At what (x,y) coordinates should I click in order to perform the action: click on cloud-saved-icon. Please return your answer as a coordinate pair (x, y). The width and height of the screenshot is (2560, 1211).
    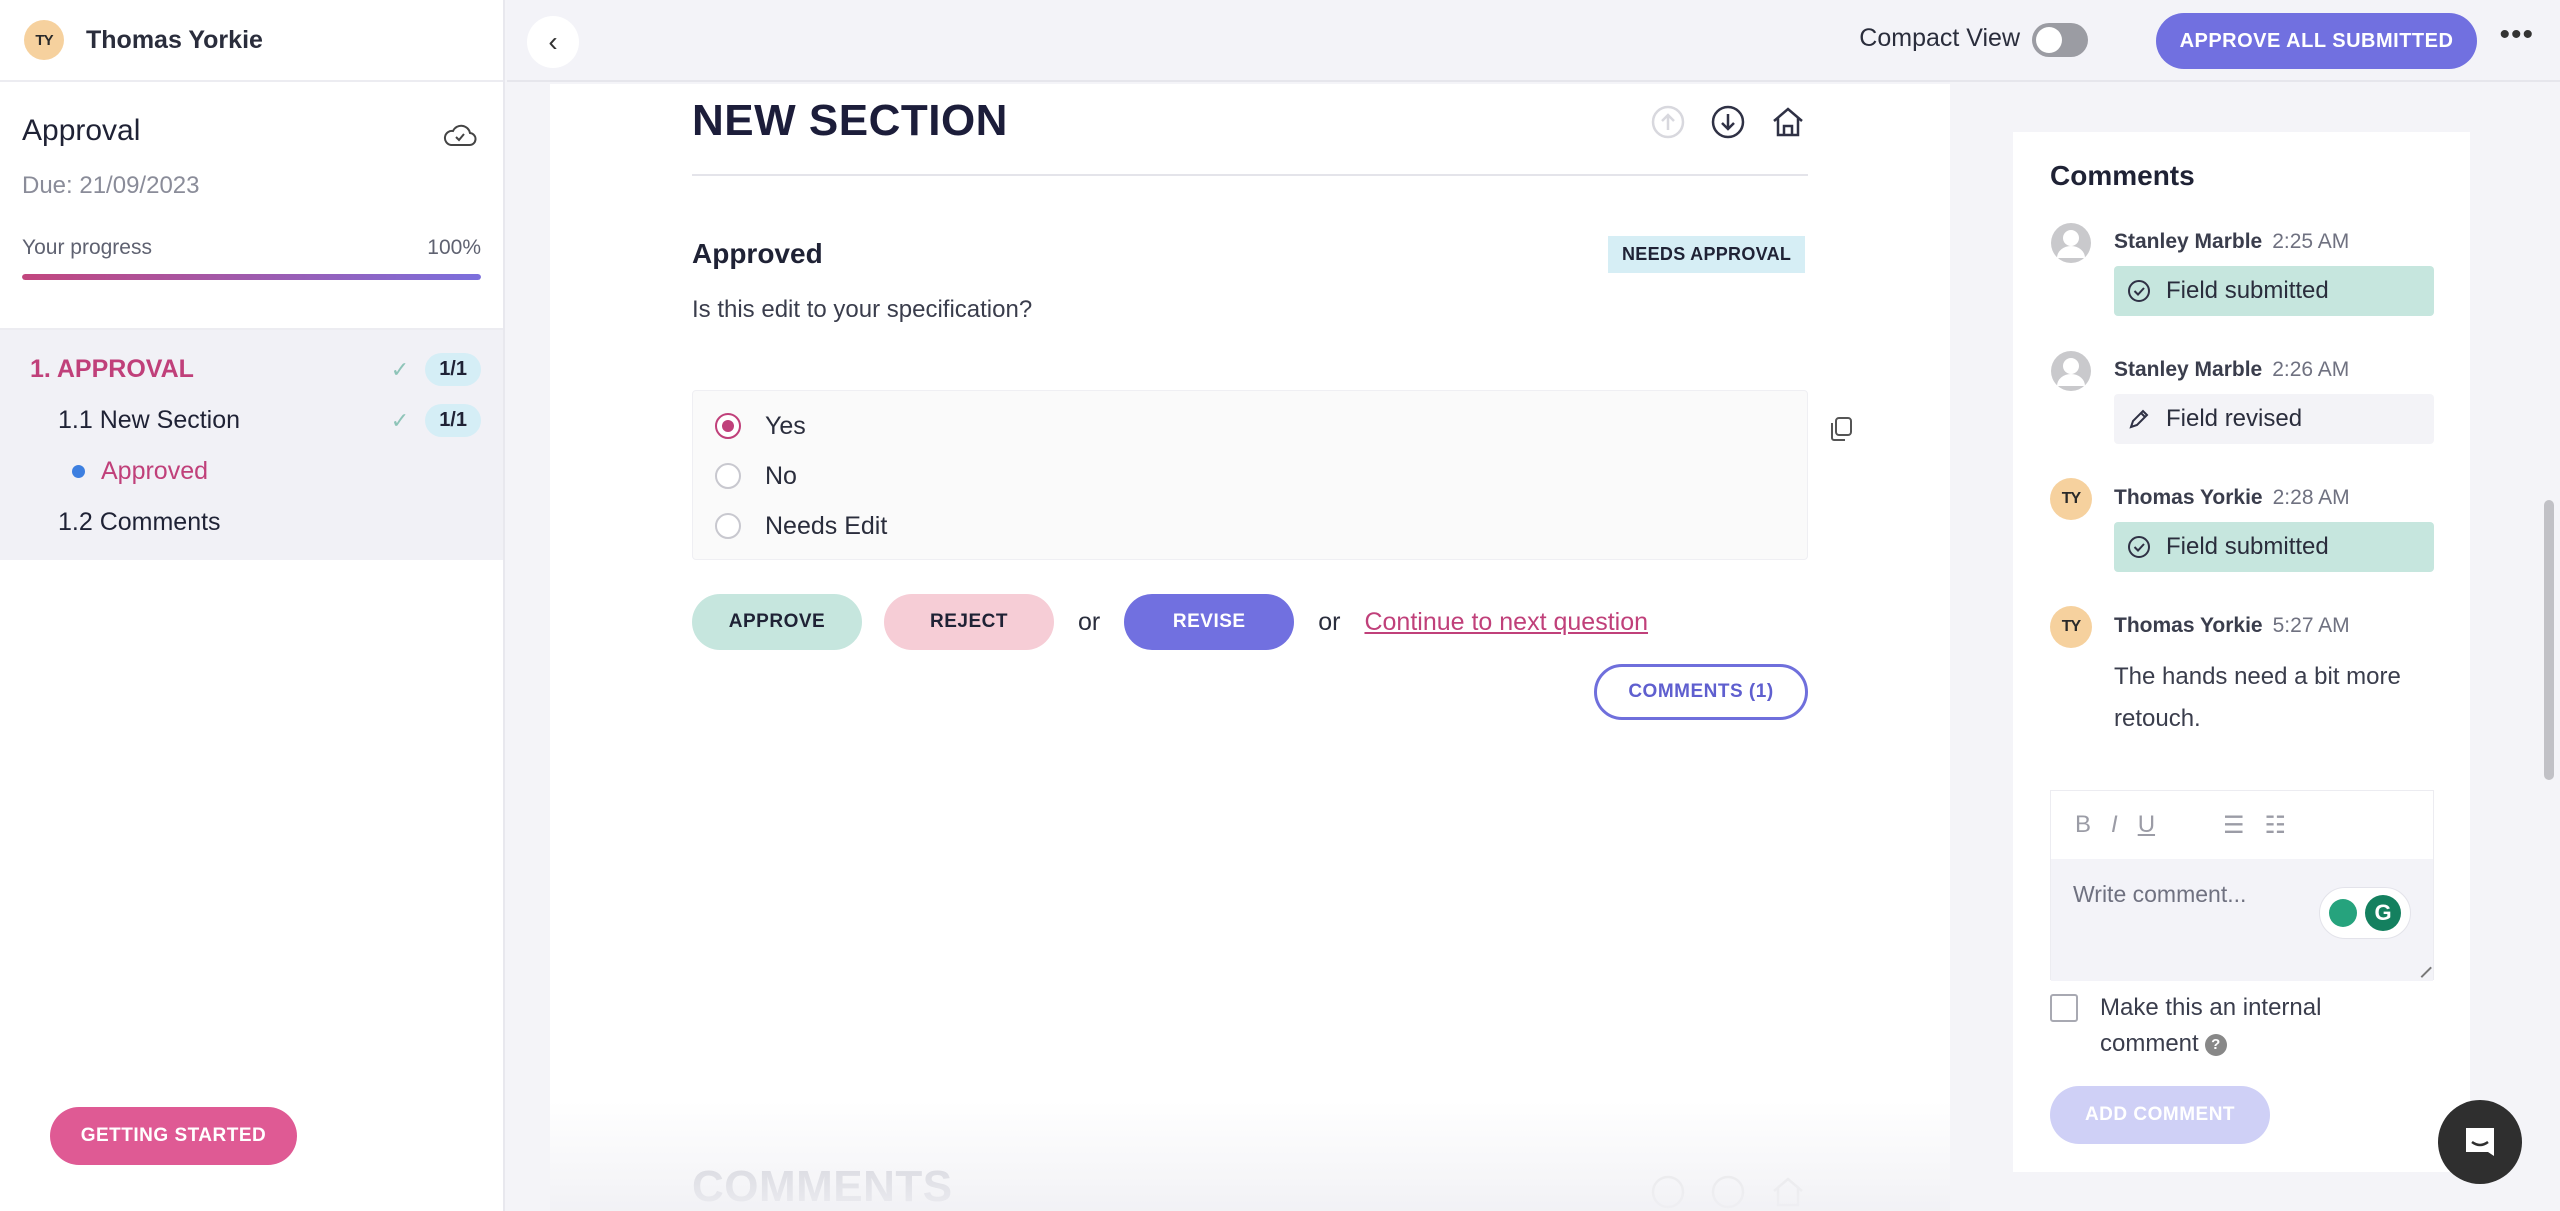
    Looking at the image, I should click on (460, 135).